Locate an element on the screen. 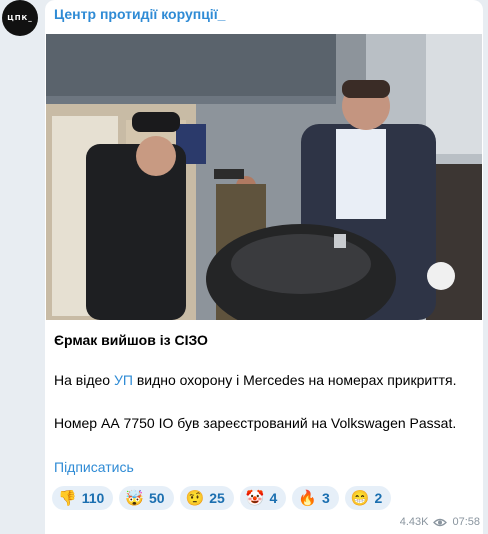  reaction-thumbs-down: 👎 110 is located at coordinates (83, 498).